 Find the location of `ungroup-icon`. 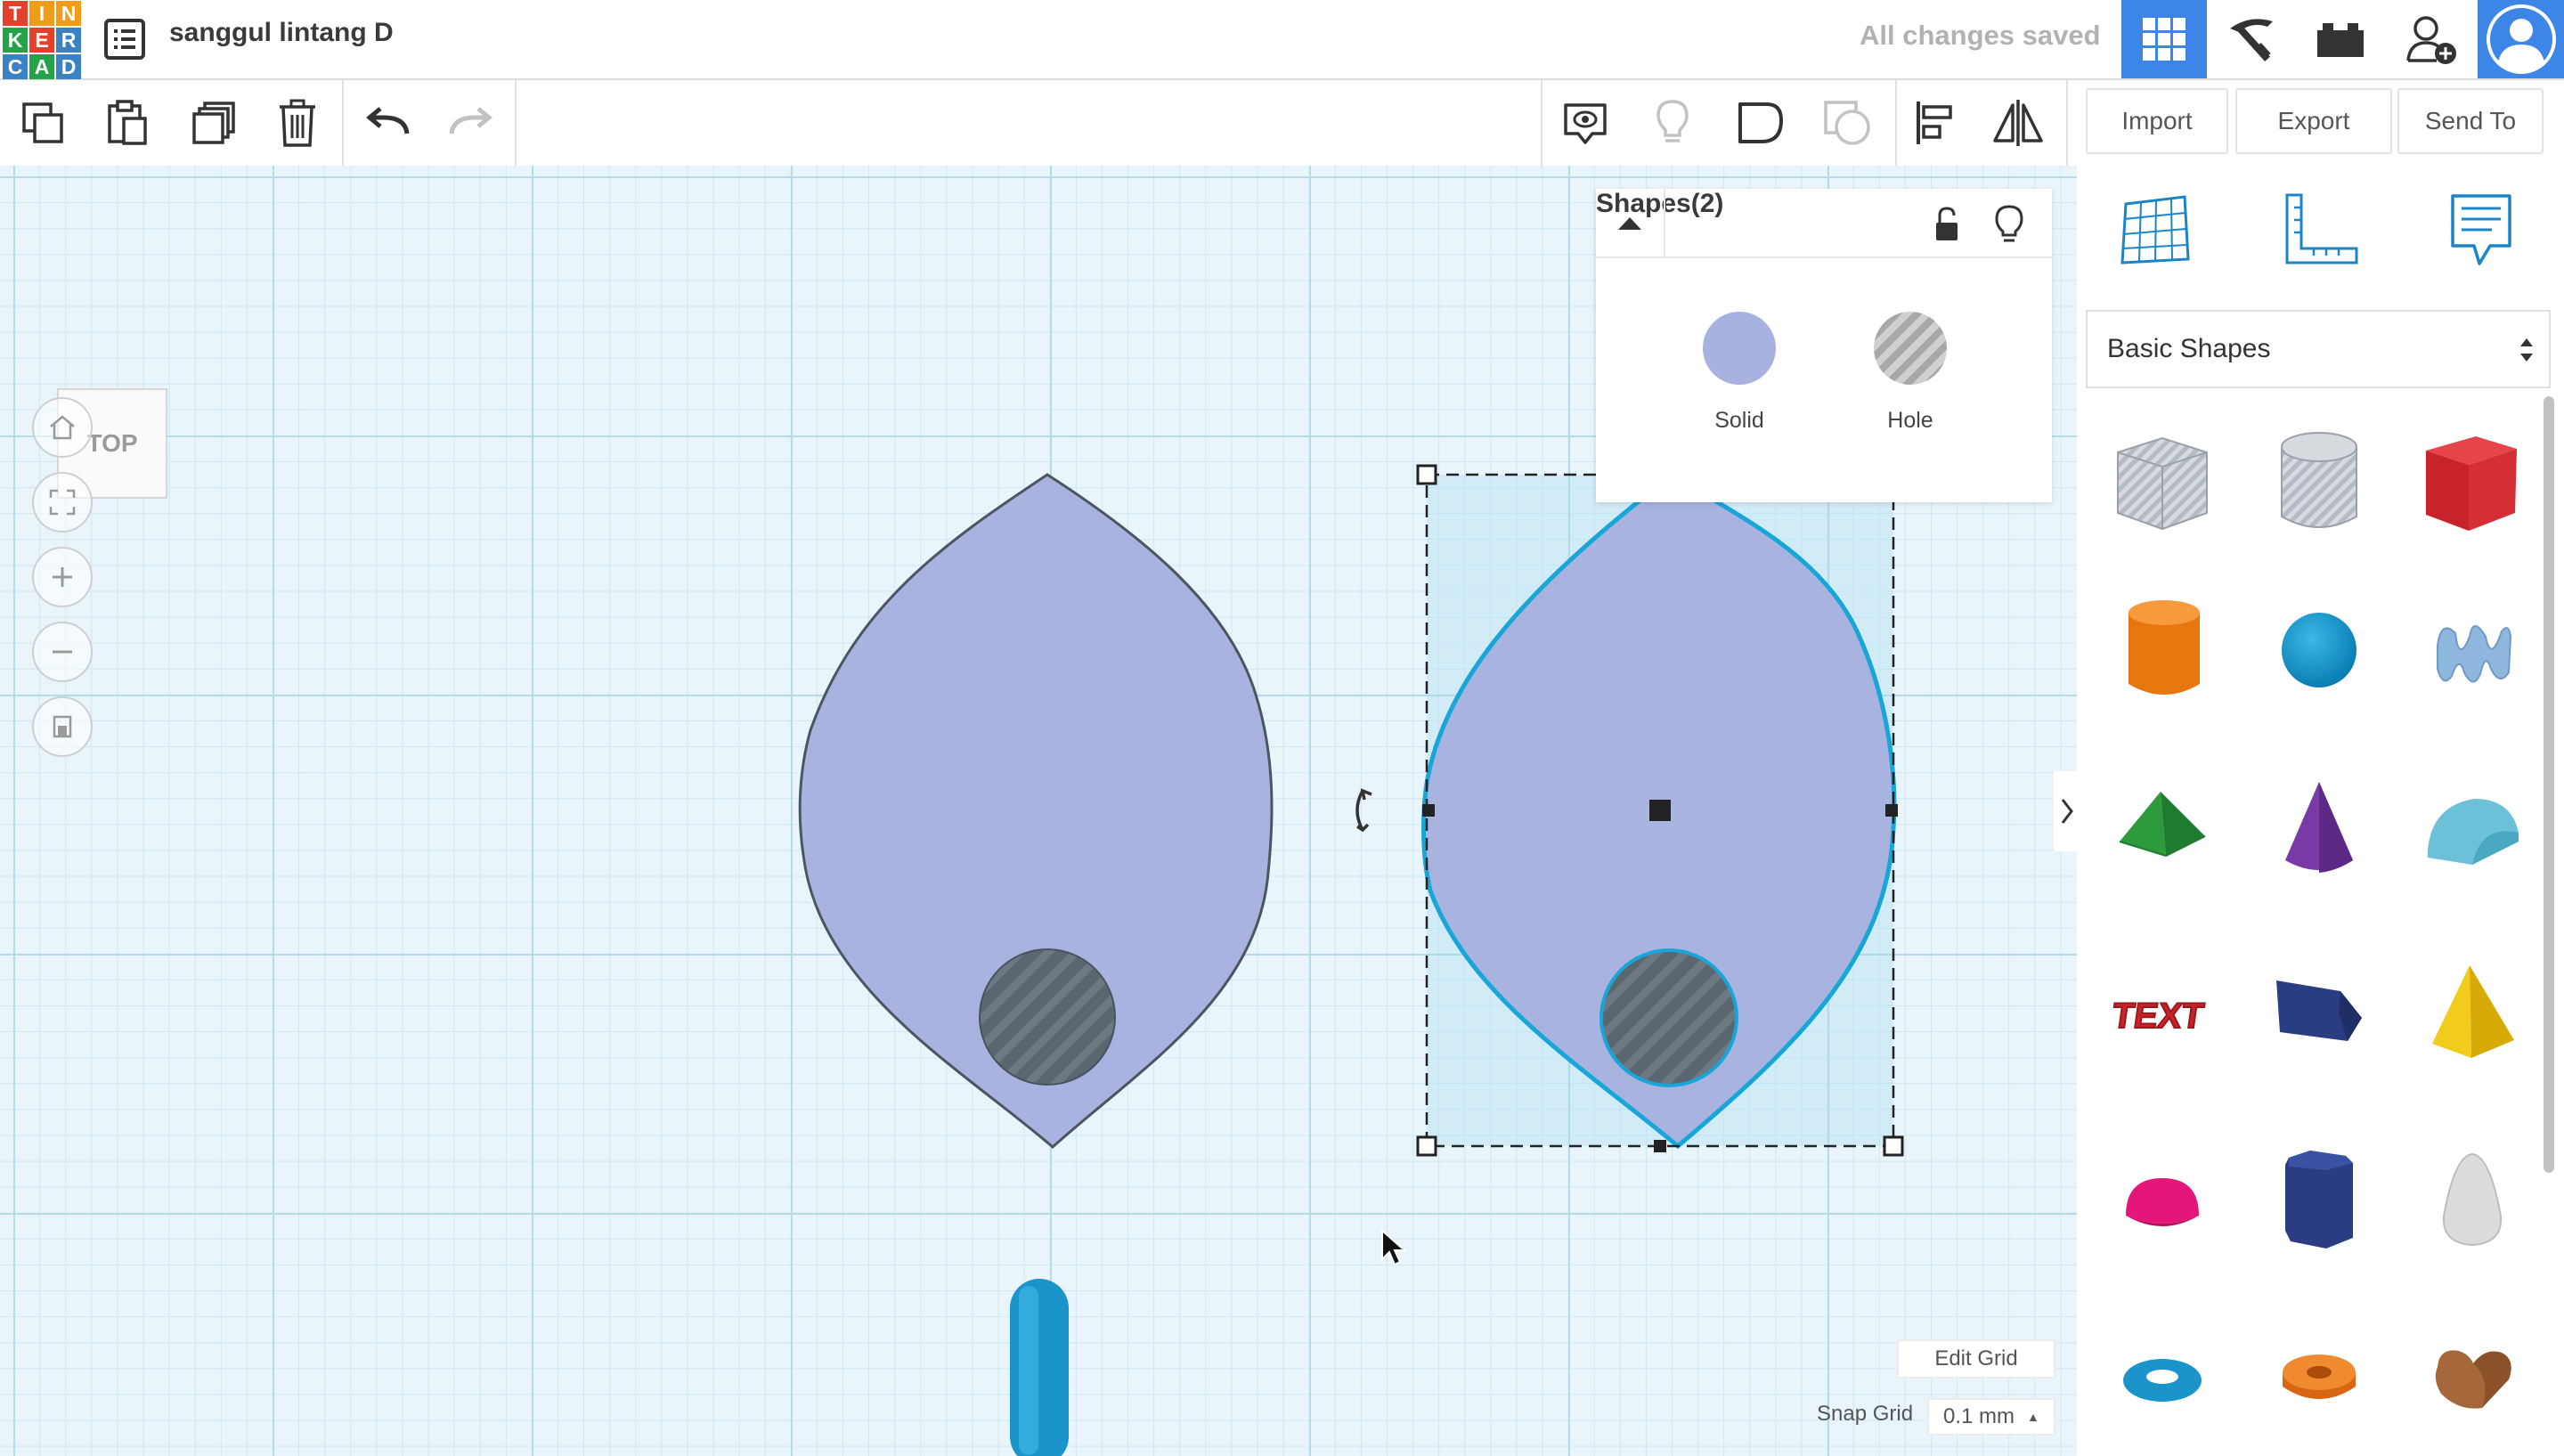

ungroup-icon is located at coordinates (1847, 123).